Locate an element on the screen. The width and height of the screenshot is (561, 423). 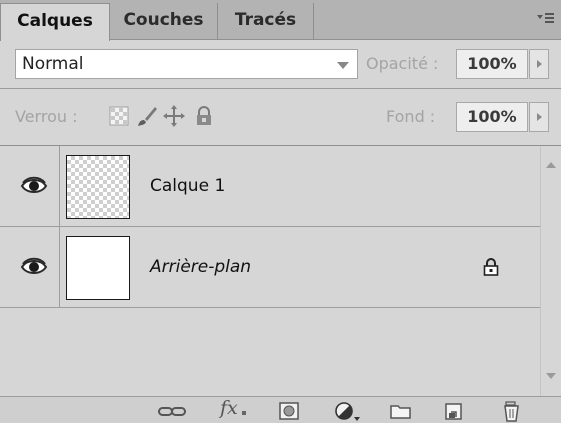
tab-calques: Calques is located at coordinates (55, 22).